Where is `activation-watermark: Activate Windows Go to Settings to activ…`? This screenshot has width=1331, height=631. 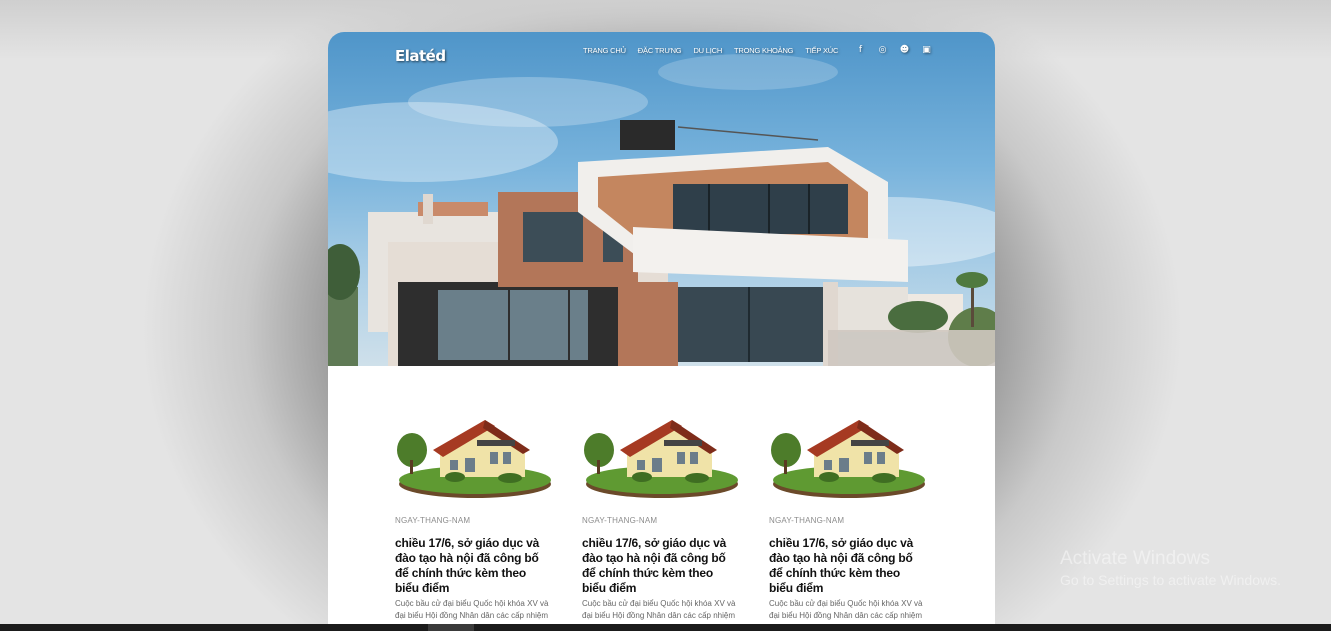 activation-watermark: Activate Windows Go to Settings to activ… is located at coordinates (1170, 568).